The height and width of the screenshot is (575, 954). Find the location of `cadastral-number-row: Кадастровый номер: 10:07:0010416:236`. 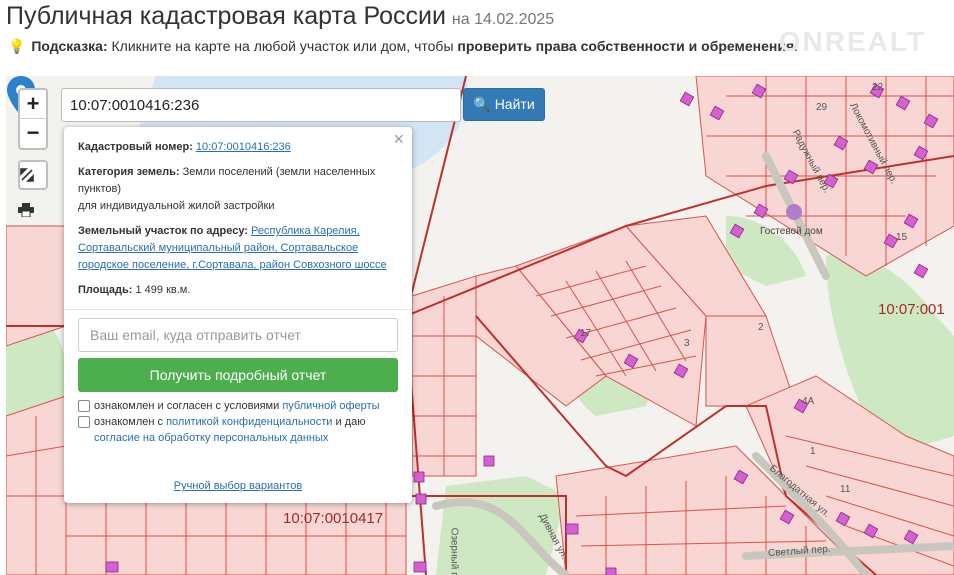

cadastral-number-row: Кадастровый номер: 10:07:0010416:236 is located at coordinates (238, 147).